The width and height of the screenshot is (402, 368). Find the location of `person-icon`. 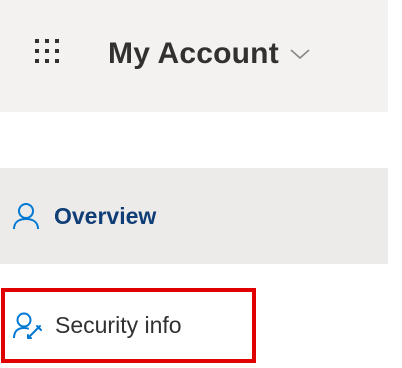

person-icon is located at coordinates (26, 216).